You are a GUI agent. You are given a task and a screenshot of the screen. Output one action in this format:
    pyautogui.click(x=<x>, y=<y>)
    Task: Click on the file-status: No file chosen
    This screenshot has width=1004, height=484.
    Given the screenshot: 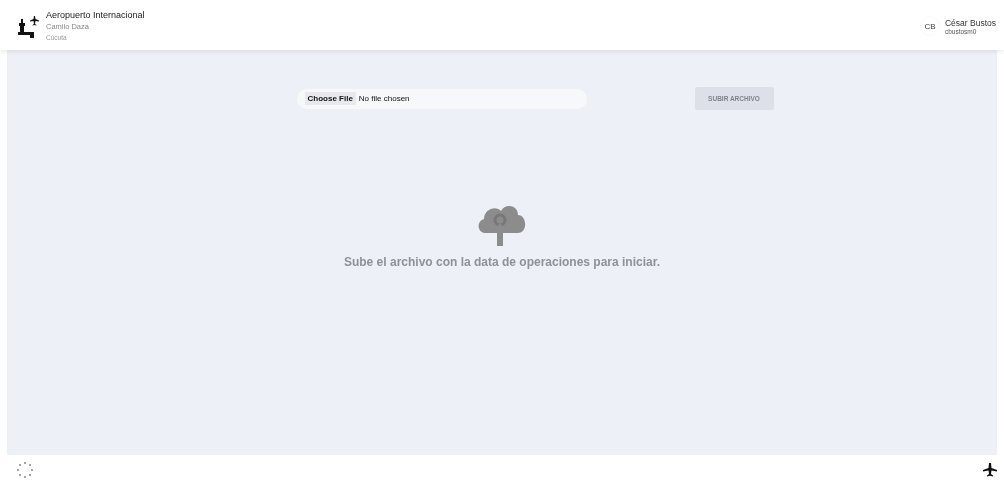 What is the action you would take?
    pyautogui.click(x=384, y=98)
    